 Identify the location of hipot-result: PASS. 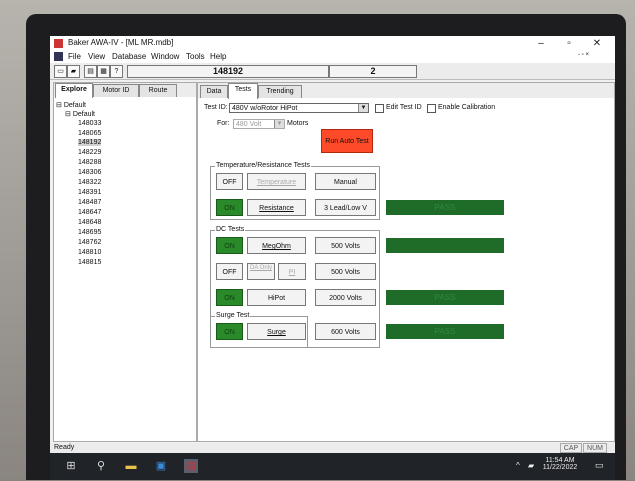
(445, 297).